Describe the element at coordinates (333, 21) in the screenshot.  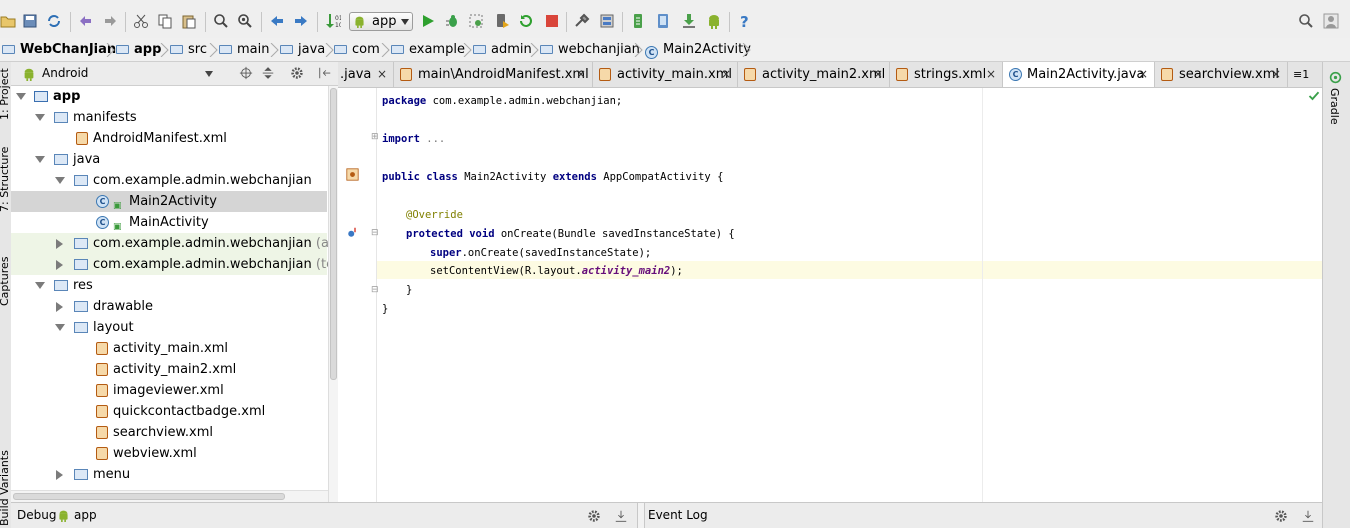
I see `make-icon: 0110` at that location.